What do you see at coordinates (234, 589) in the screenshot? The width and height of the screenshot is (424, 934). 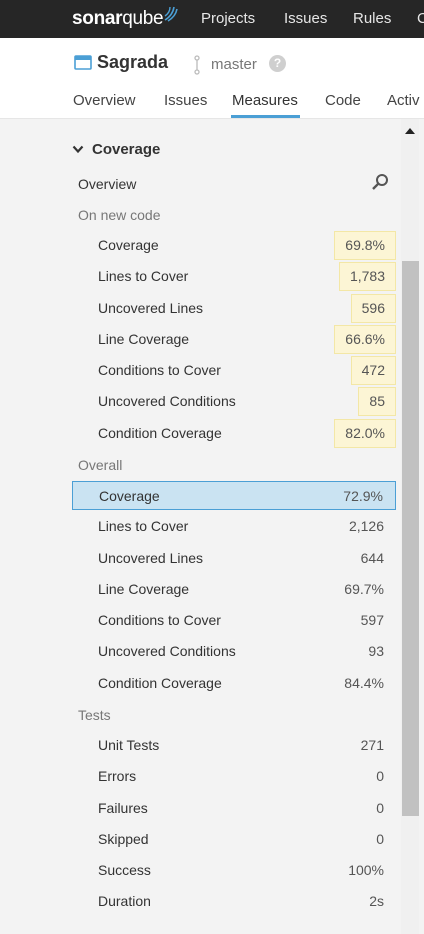 I see `measure-item: Line Coverage 69.7%` at bounding box center [234, 589].